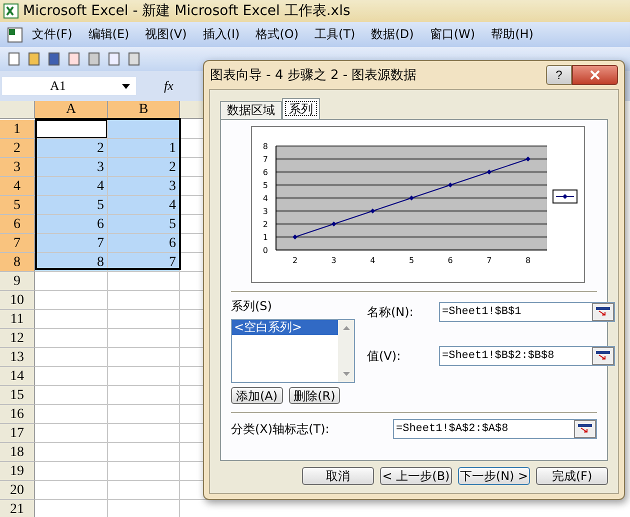  Describe the element at coordinates (169, 86) in the screenshot. I see `function-label: fx` at that location.